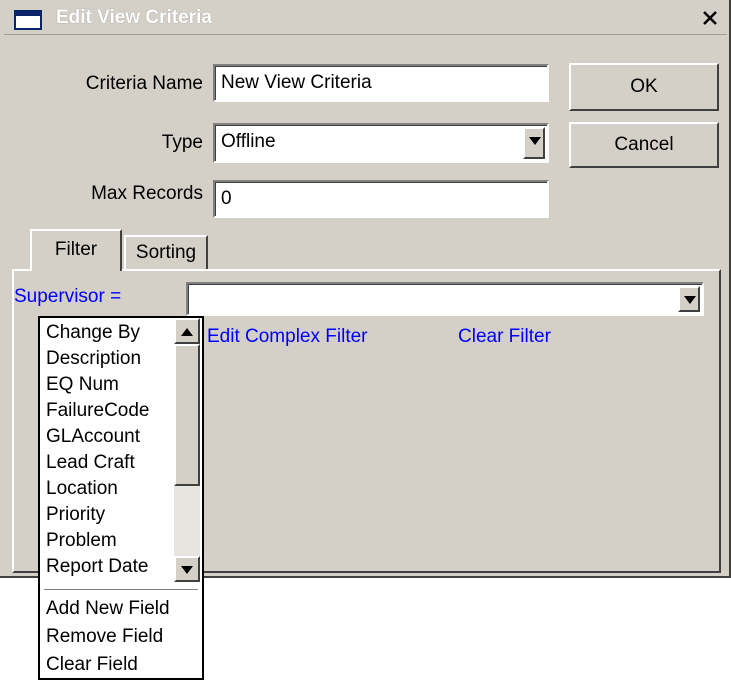  I want to click on list-item: Lead Craft, so click(90, 463).